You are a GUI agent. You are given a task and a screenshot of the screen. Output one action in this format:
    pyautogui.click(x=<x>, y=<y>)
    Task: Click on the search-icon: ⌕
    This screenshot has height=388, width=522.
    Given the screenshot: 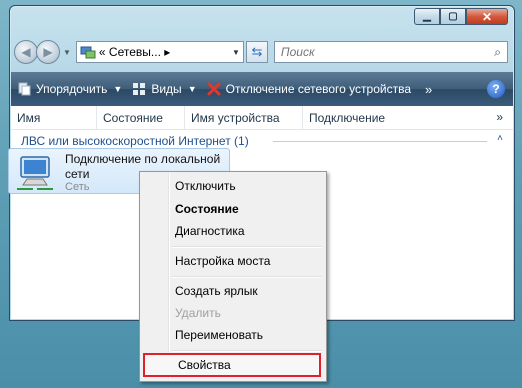 What is the action you would take?
    pyautogui.click(x=497, y=52)
    